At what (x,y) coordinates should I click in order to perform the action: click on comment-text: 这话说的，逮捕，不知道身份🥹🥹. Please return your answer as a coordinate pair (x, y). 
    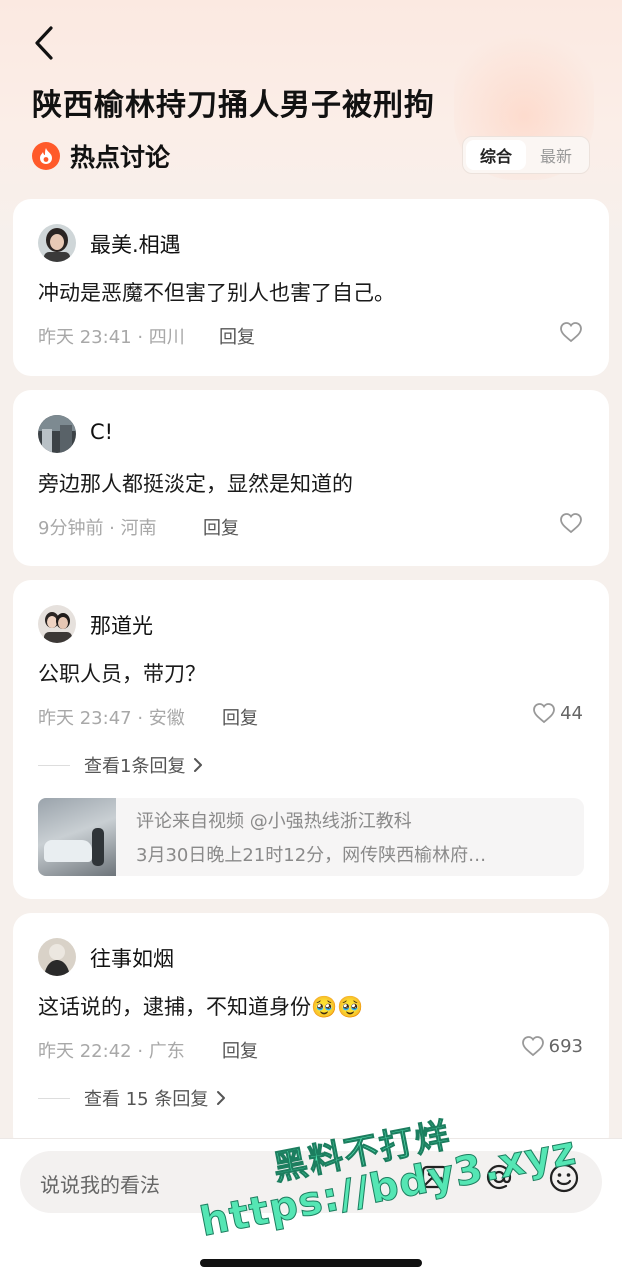
    Looking at the image, I should click on (201, 1007).